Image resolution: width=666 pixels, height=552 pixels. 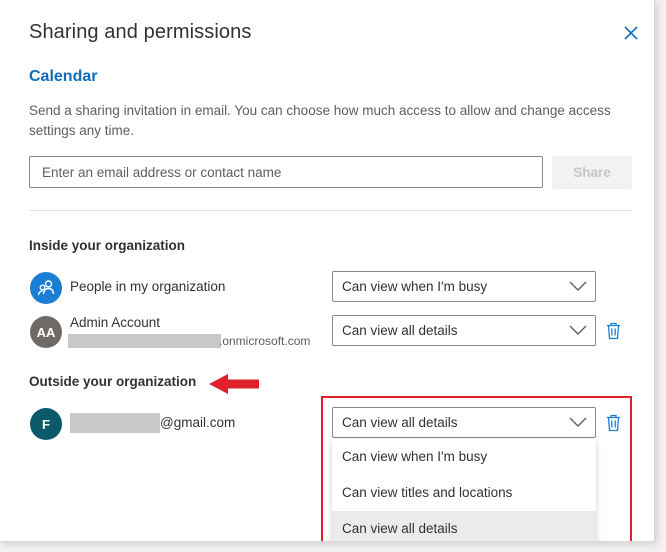 What do you see at coordinates (115, 322) in the screenshot?
I see `person-name: Admin Account` at bounding box center [115, 322].